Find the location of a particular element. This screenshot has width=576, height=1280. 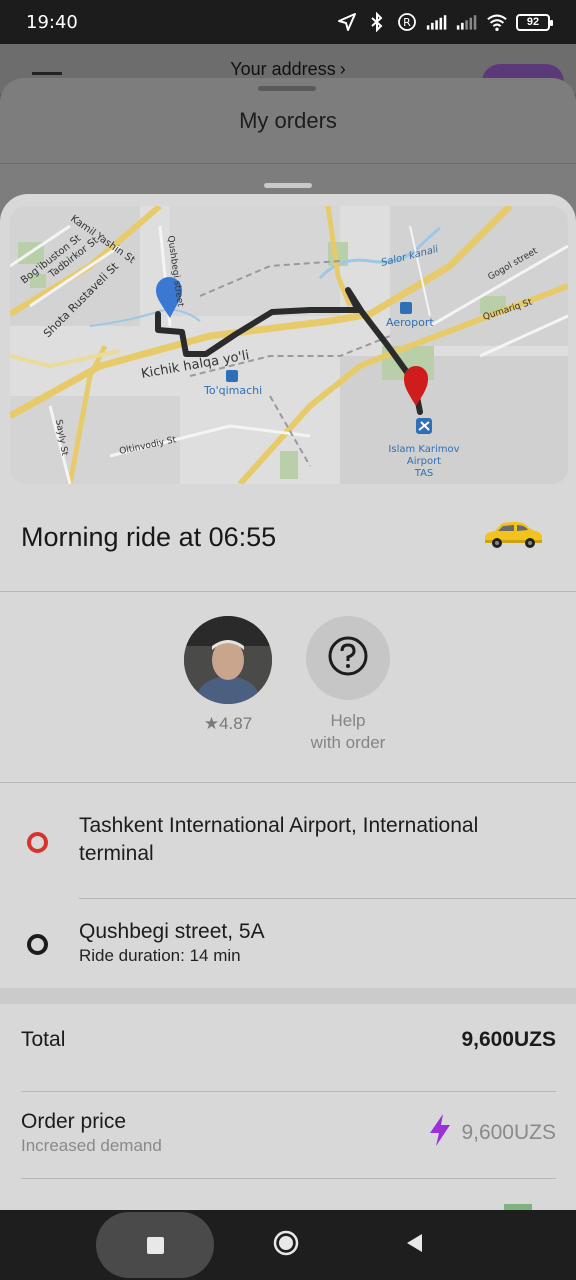

lightning-icon is located at coordinates (440, 1133).